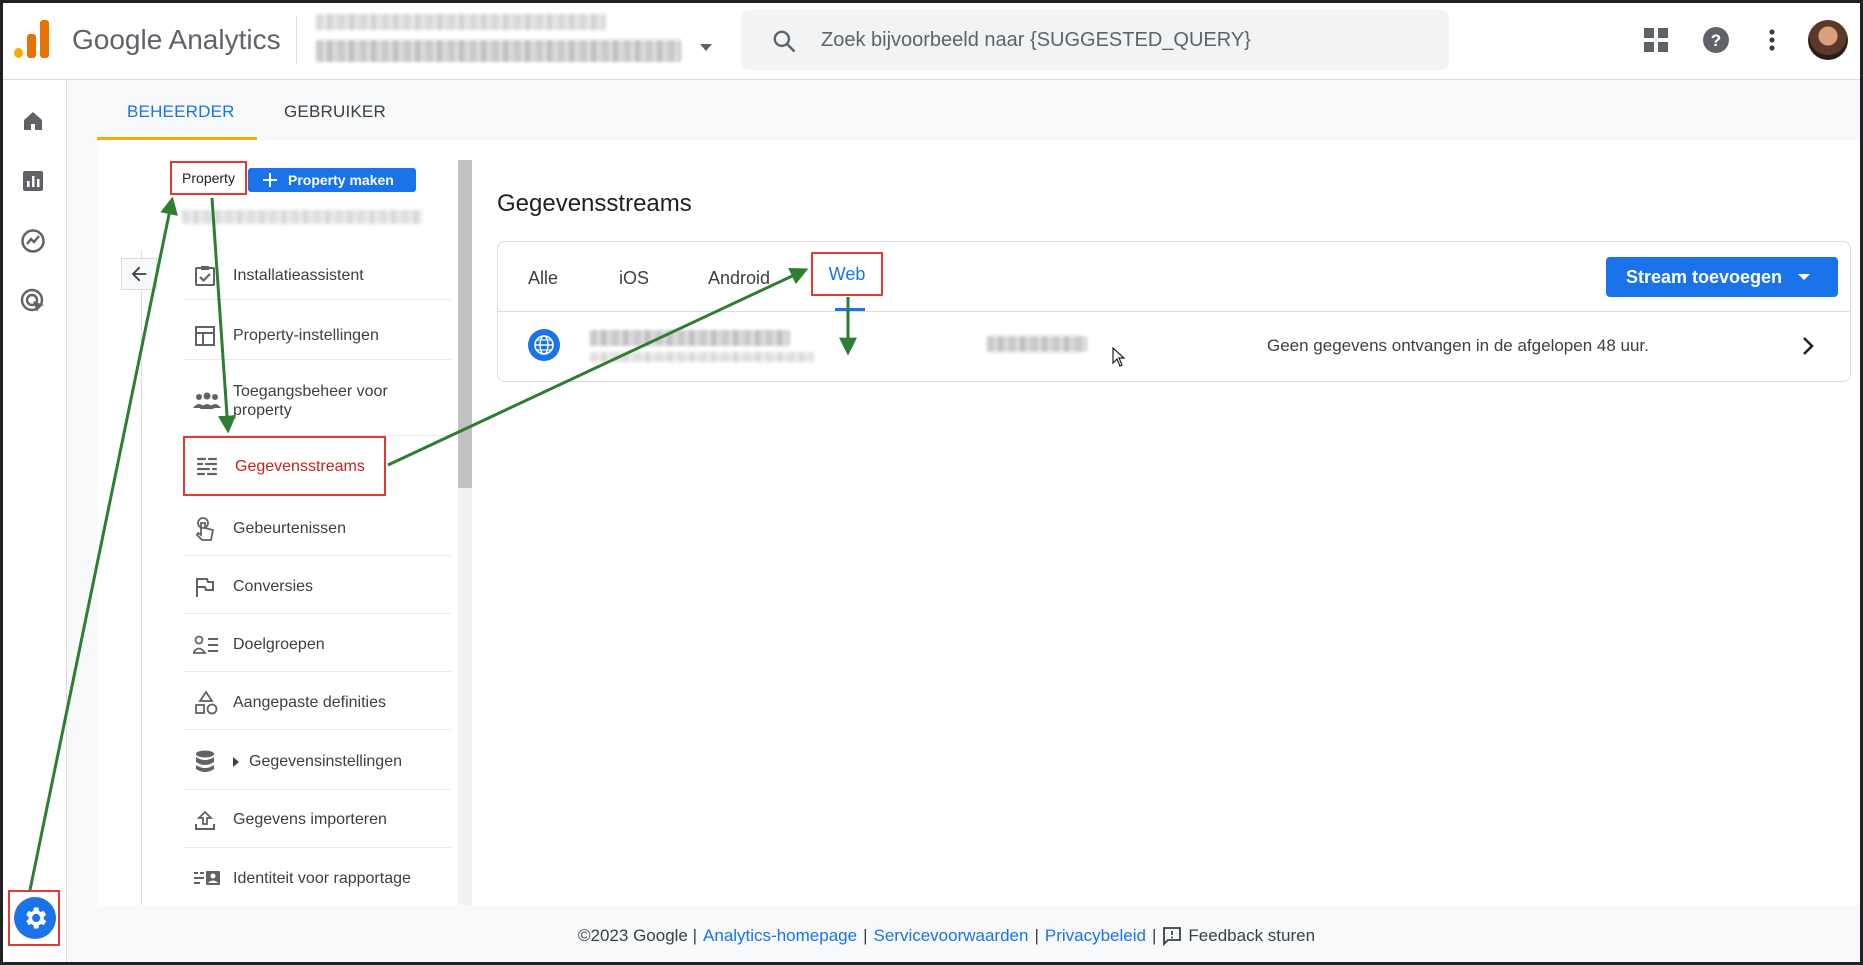 This screenshot has height=965, width=1863. What do you see at coordinates (208, 702) in the screenshot?
I see `shapes-icon` at bounding box center [208, 702].